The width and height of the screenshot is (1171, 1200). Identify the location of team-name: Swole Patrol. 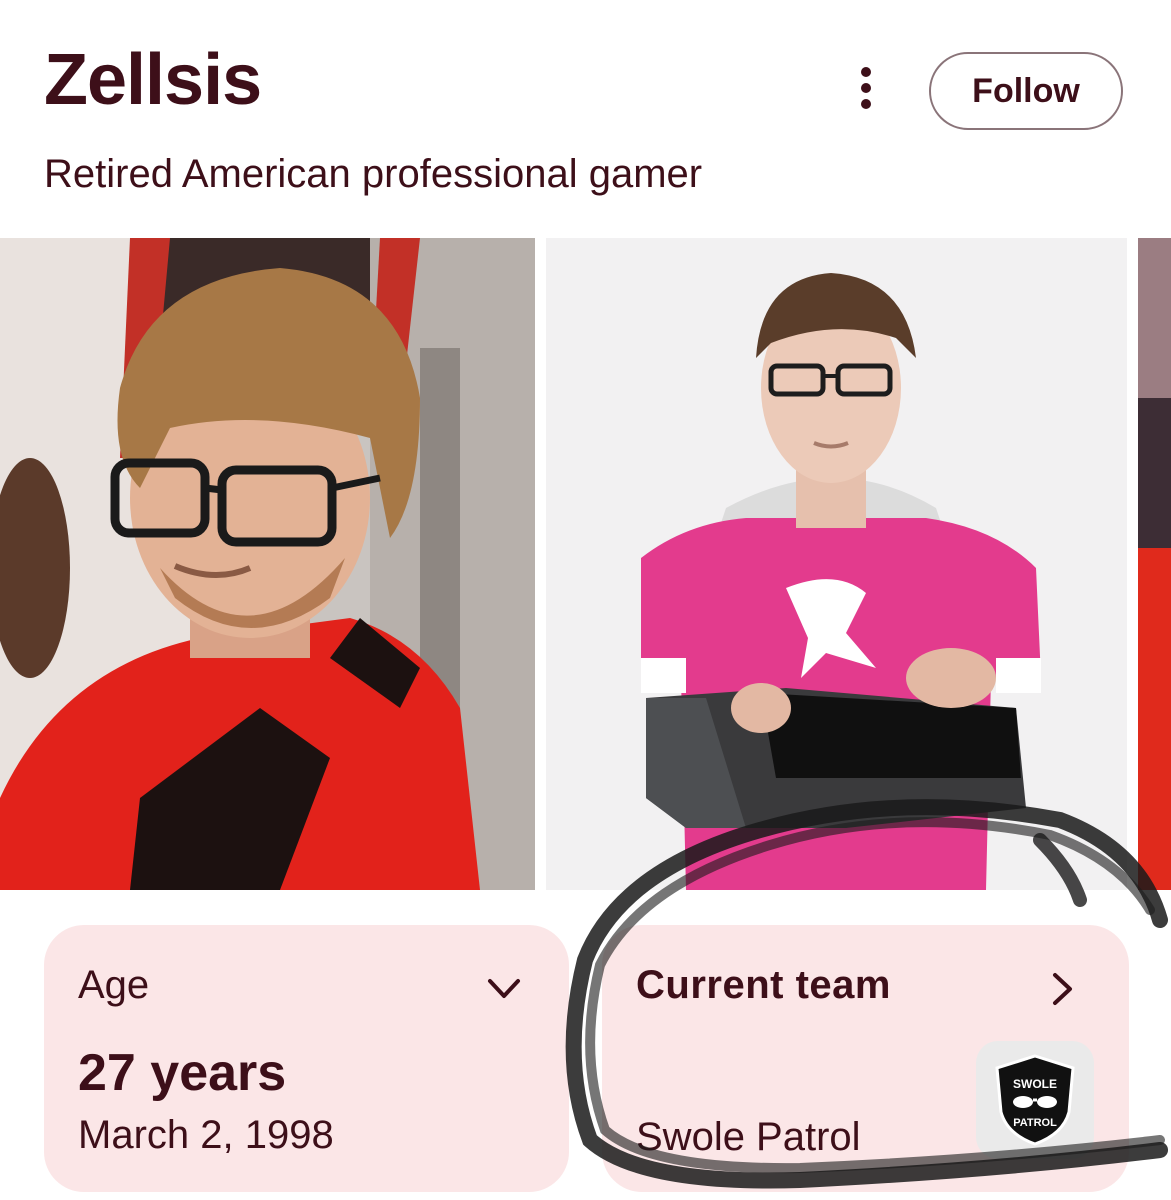
(748, 1137).